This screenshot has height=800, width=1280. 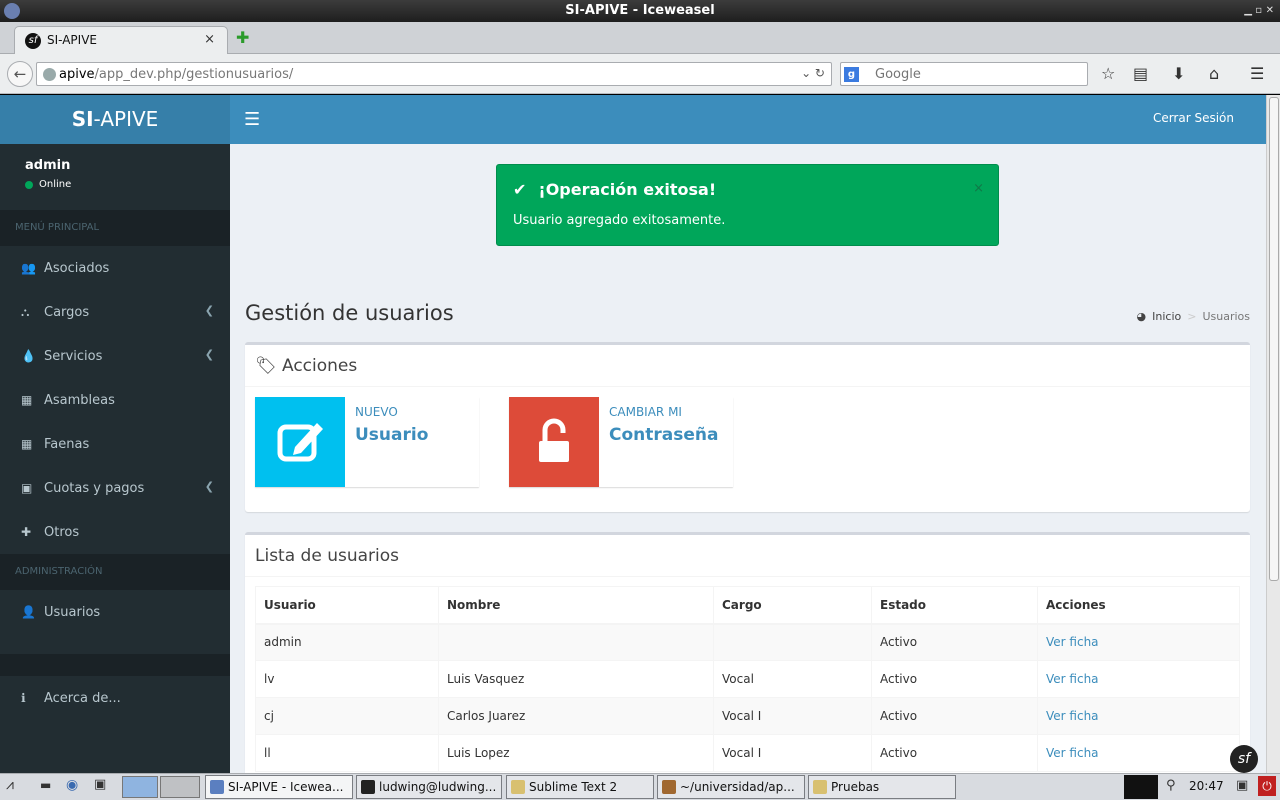 I want to click on alert-title: ¡Operación exitosa!, so click(x=627, y=189).